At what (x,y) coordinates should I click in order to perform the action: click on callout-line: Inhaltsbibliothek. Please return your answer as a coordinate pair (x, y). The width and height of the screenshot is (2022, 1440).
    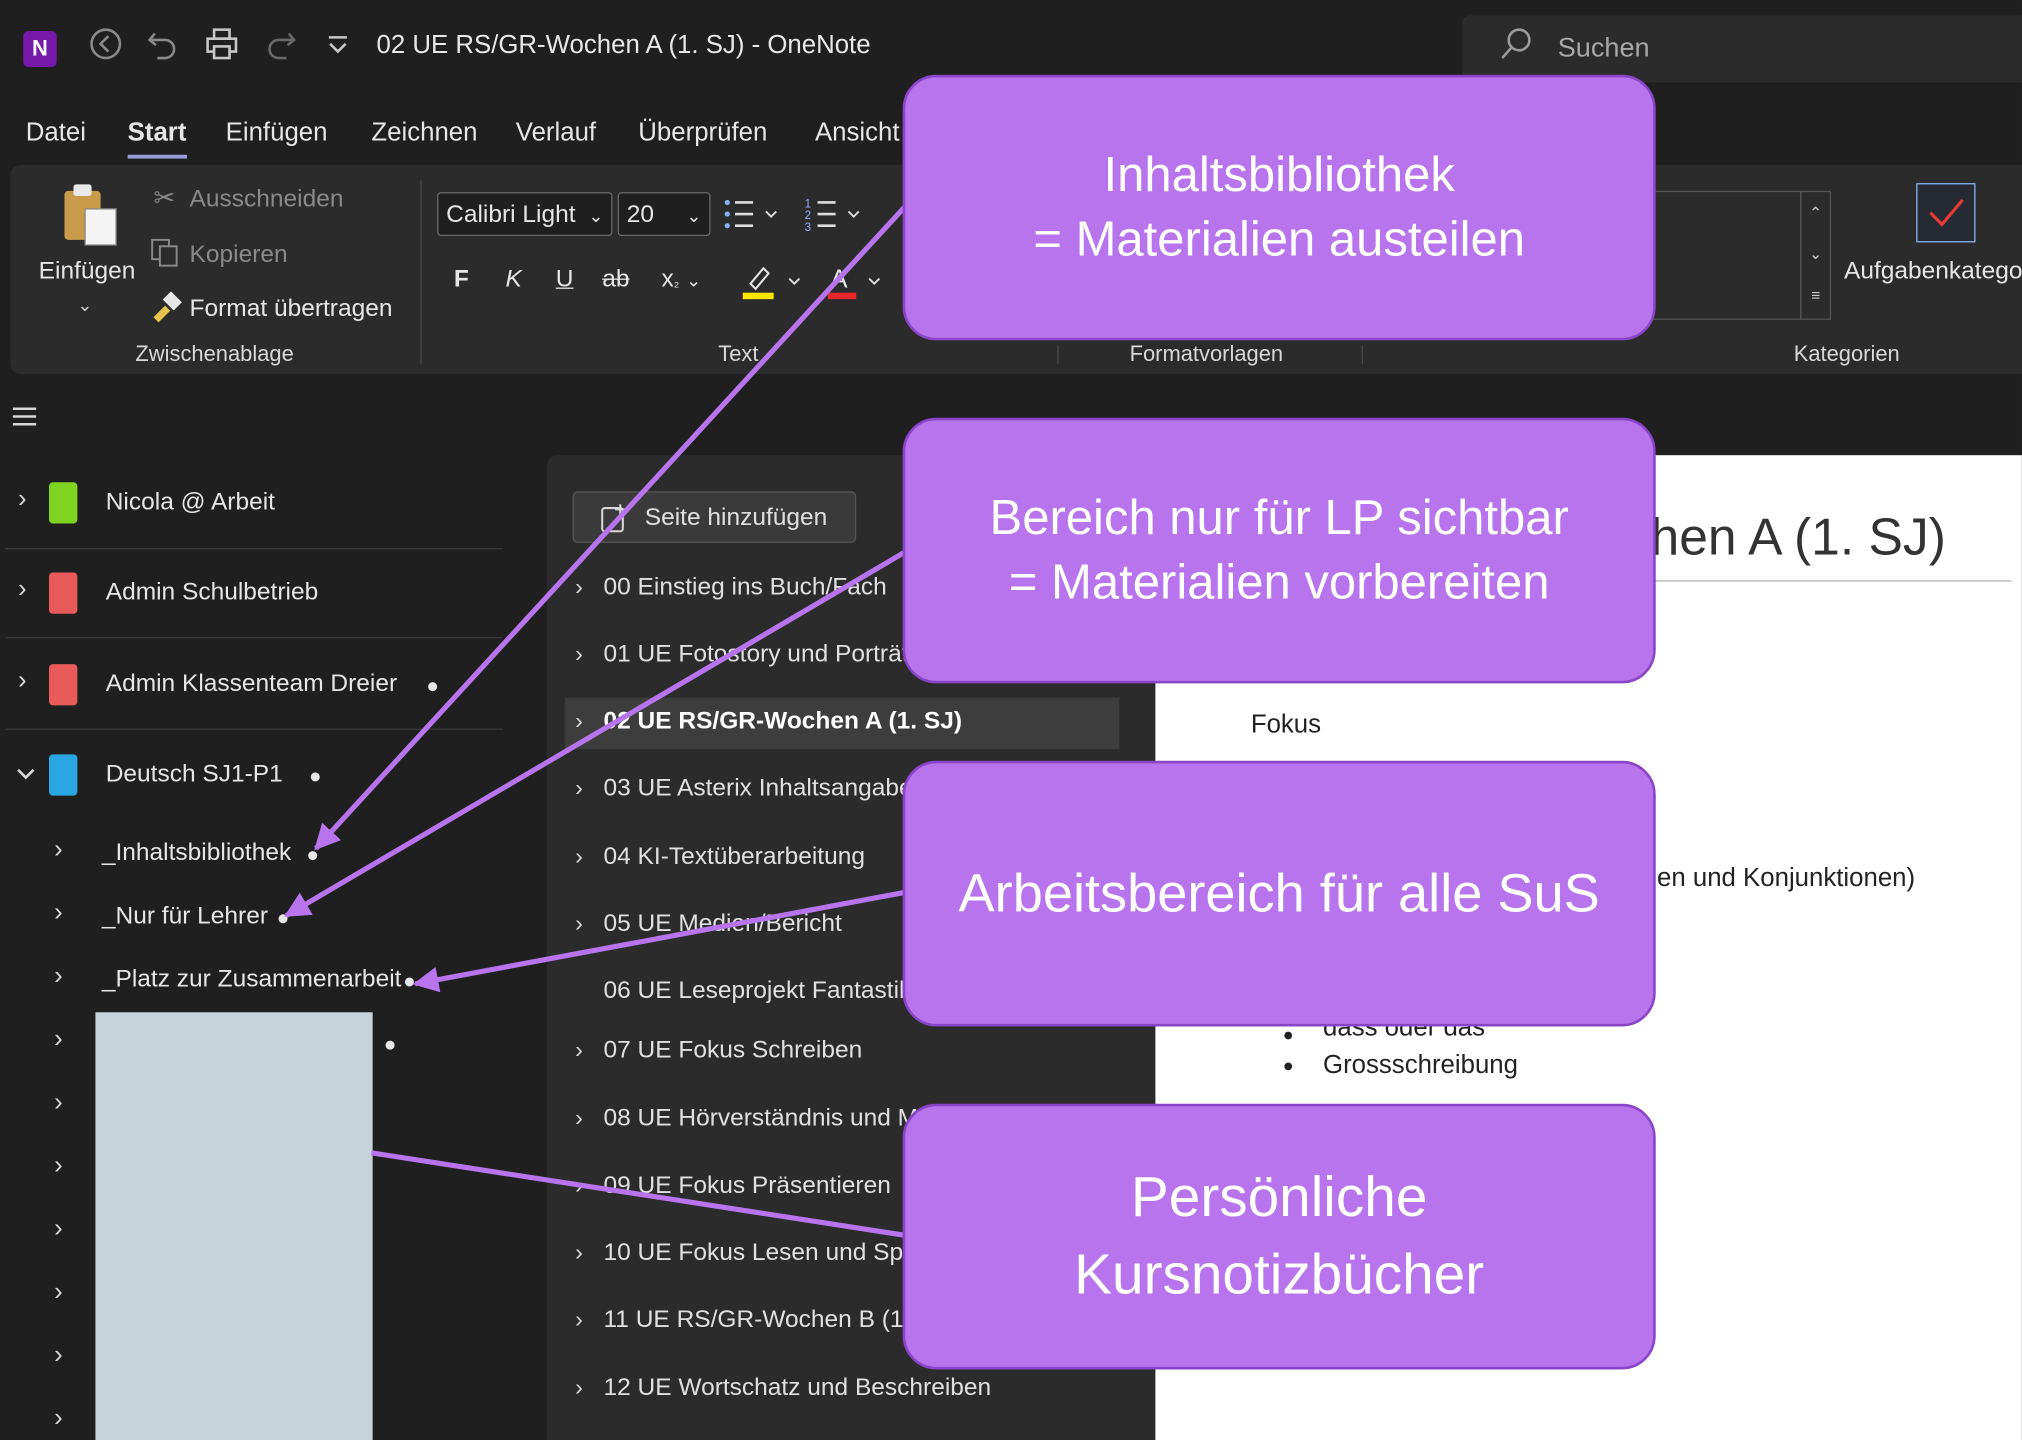
    Looking at the image, I should click on (1279, 175).